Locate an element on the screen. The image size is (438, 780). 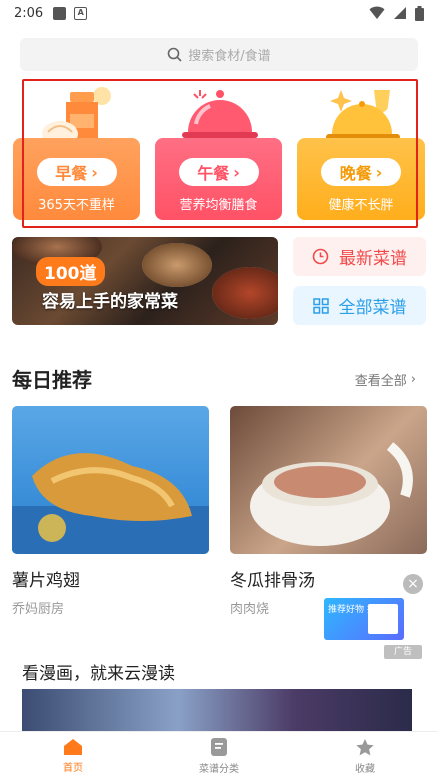
breakfast-subtitle: 365天不重样 is located at coordinates (76, 205).